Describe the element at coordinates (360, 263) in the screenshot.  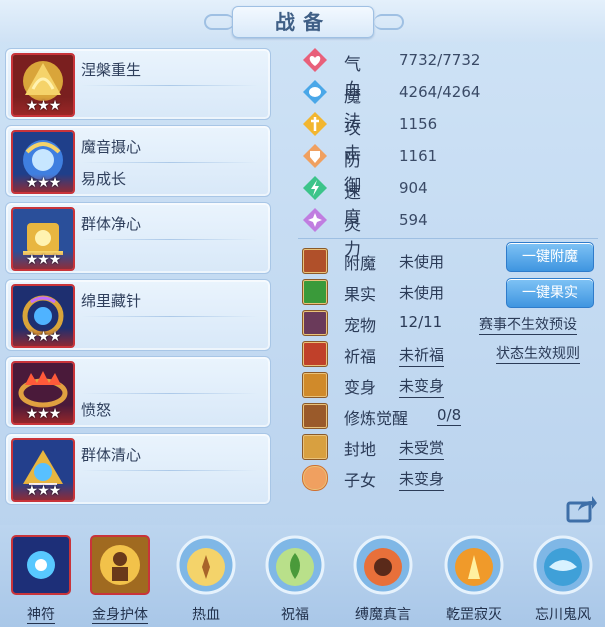
I see `extra-label: 附魔` at that location.